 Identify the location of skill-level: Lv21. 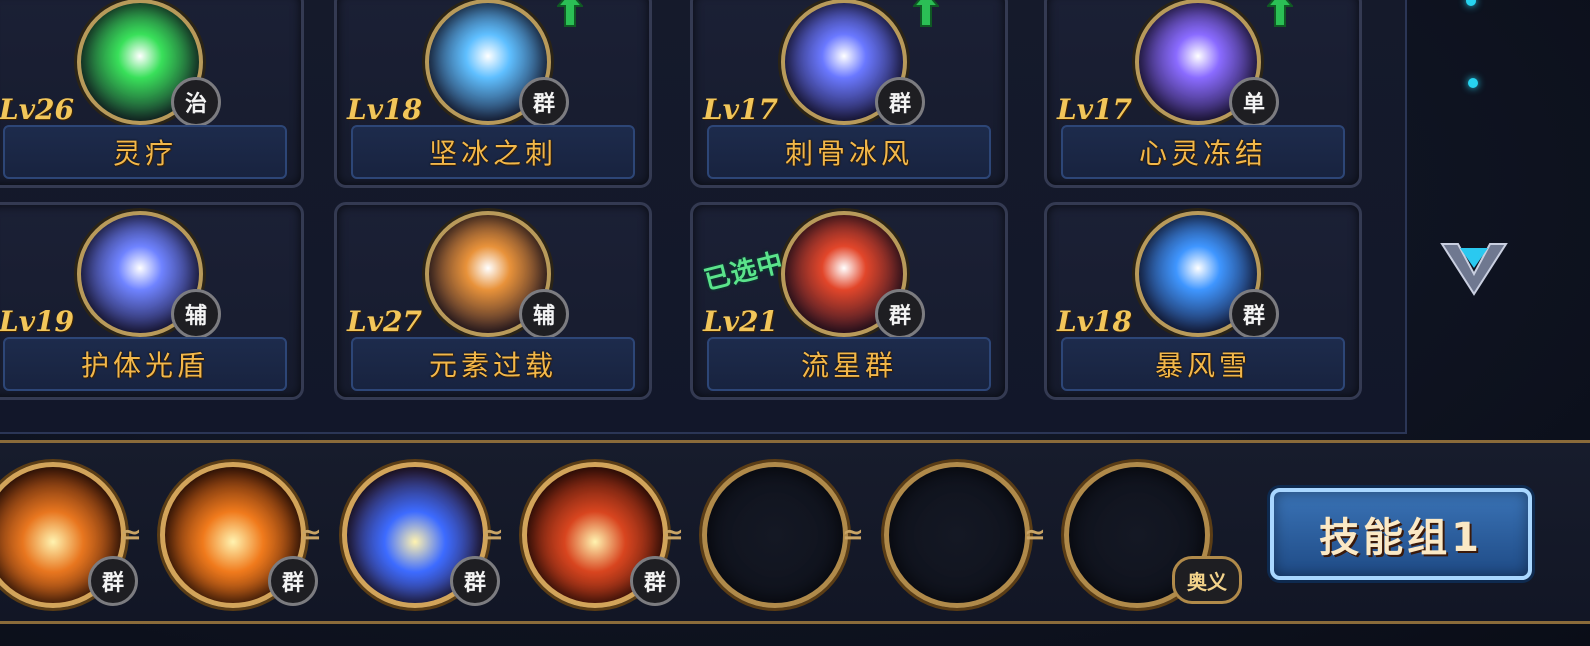
(740, 321).